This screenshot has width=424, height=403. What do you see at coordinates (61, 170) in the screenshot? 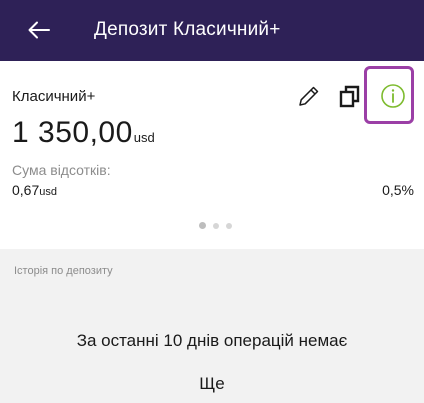
I see `interest-label: Сума відсотків:` at bounding box center [61, 170].